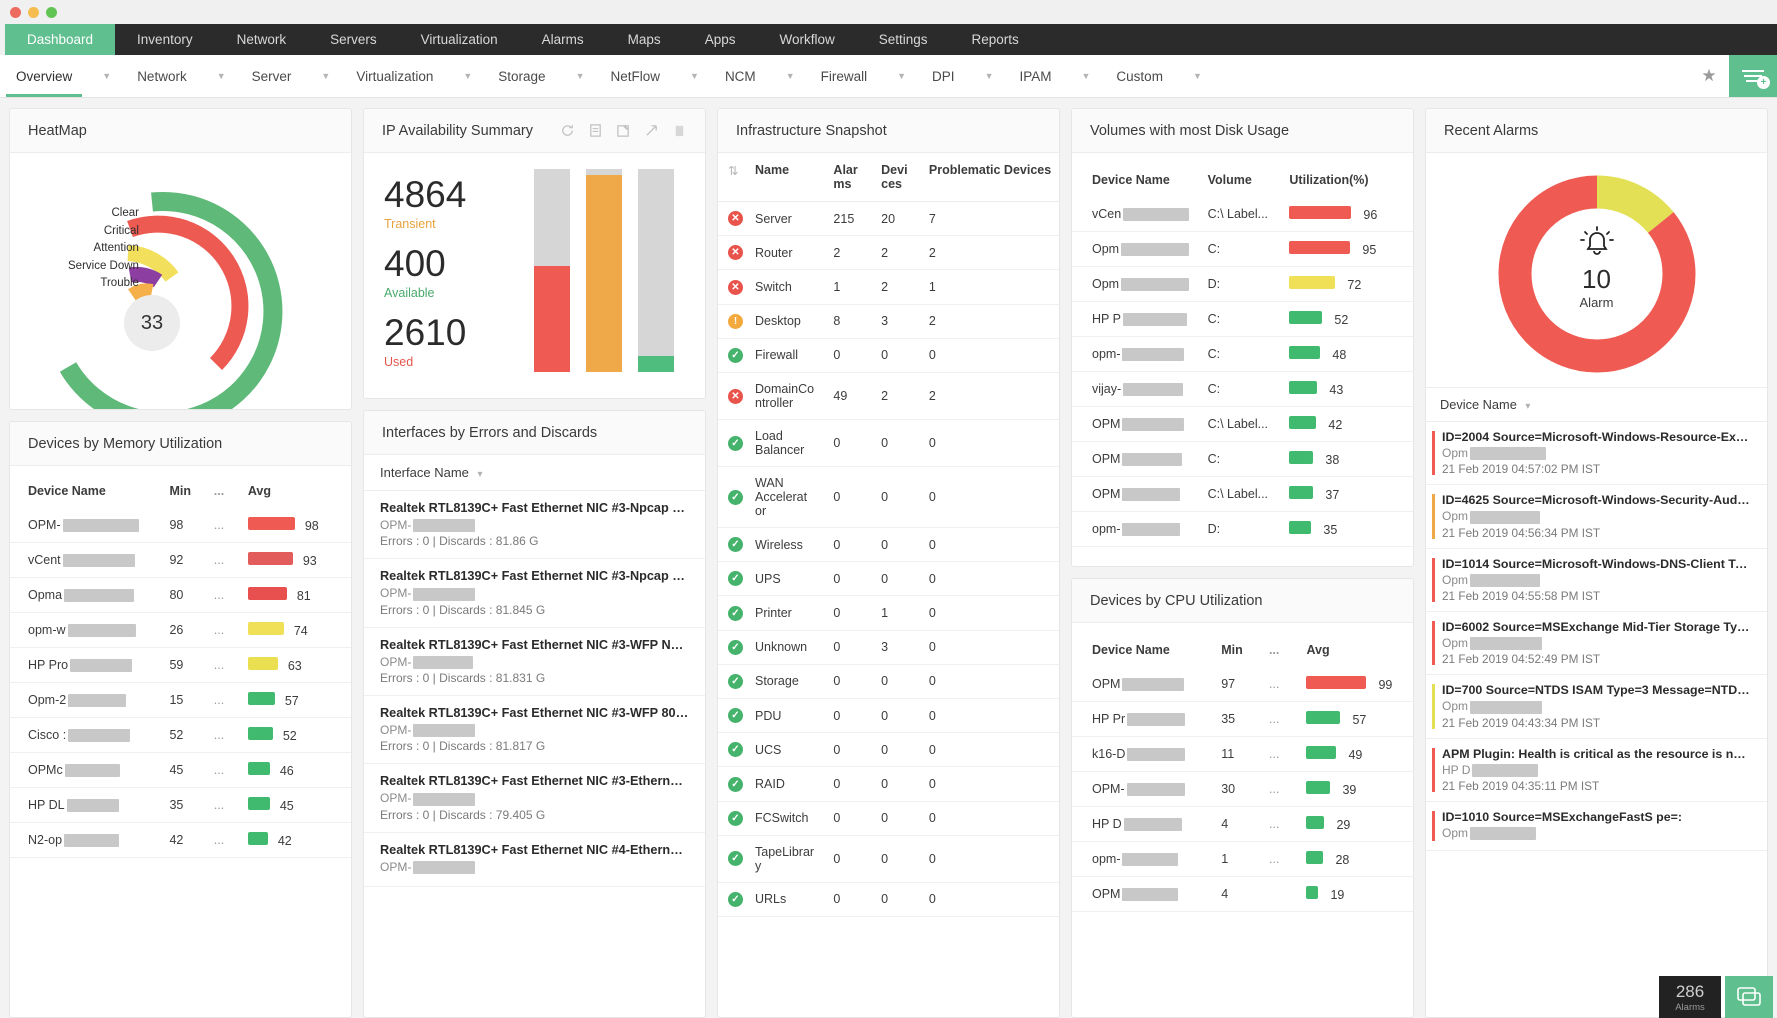 Image resolution: width=1777 pixels, height=1018 pixels. I want to click on nav-item-apps: Apps, so click(720, 39).